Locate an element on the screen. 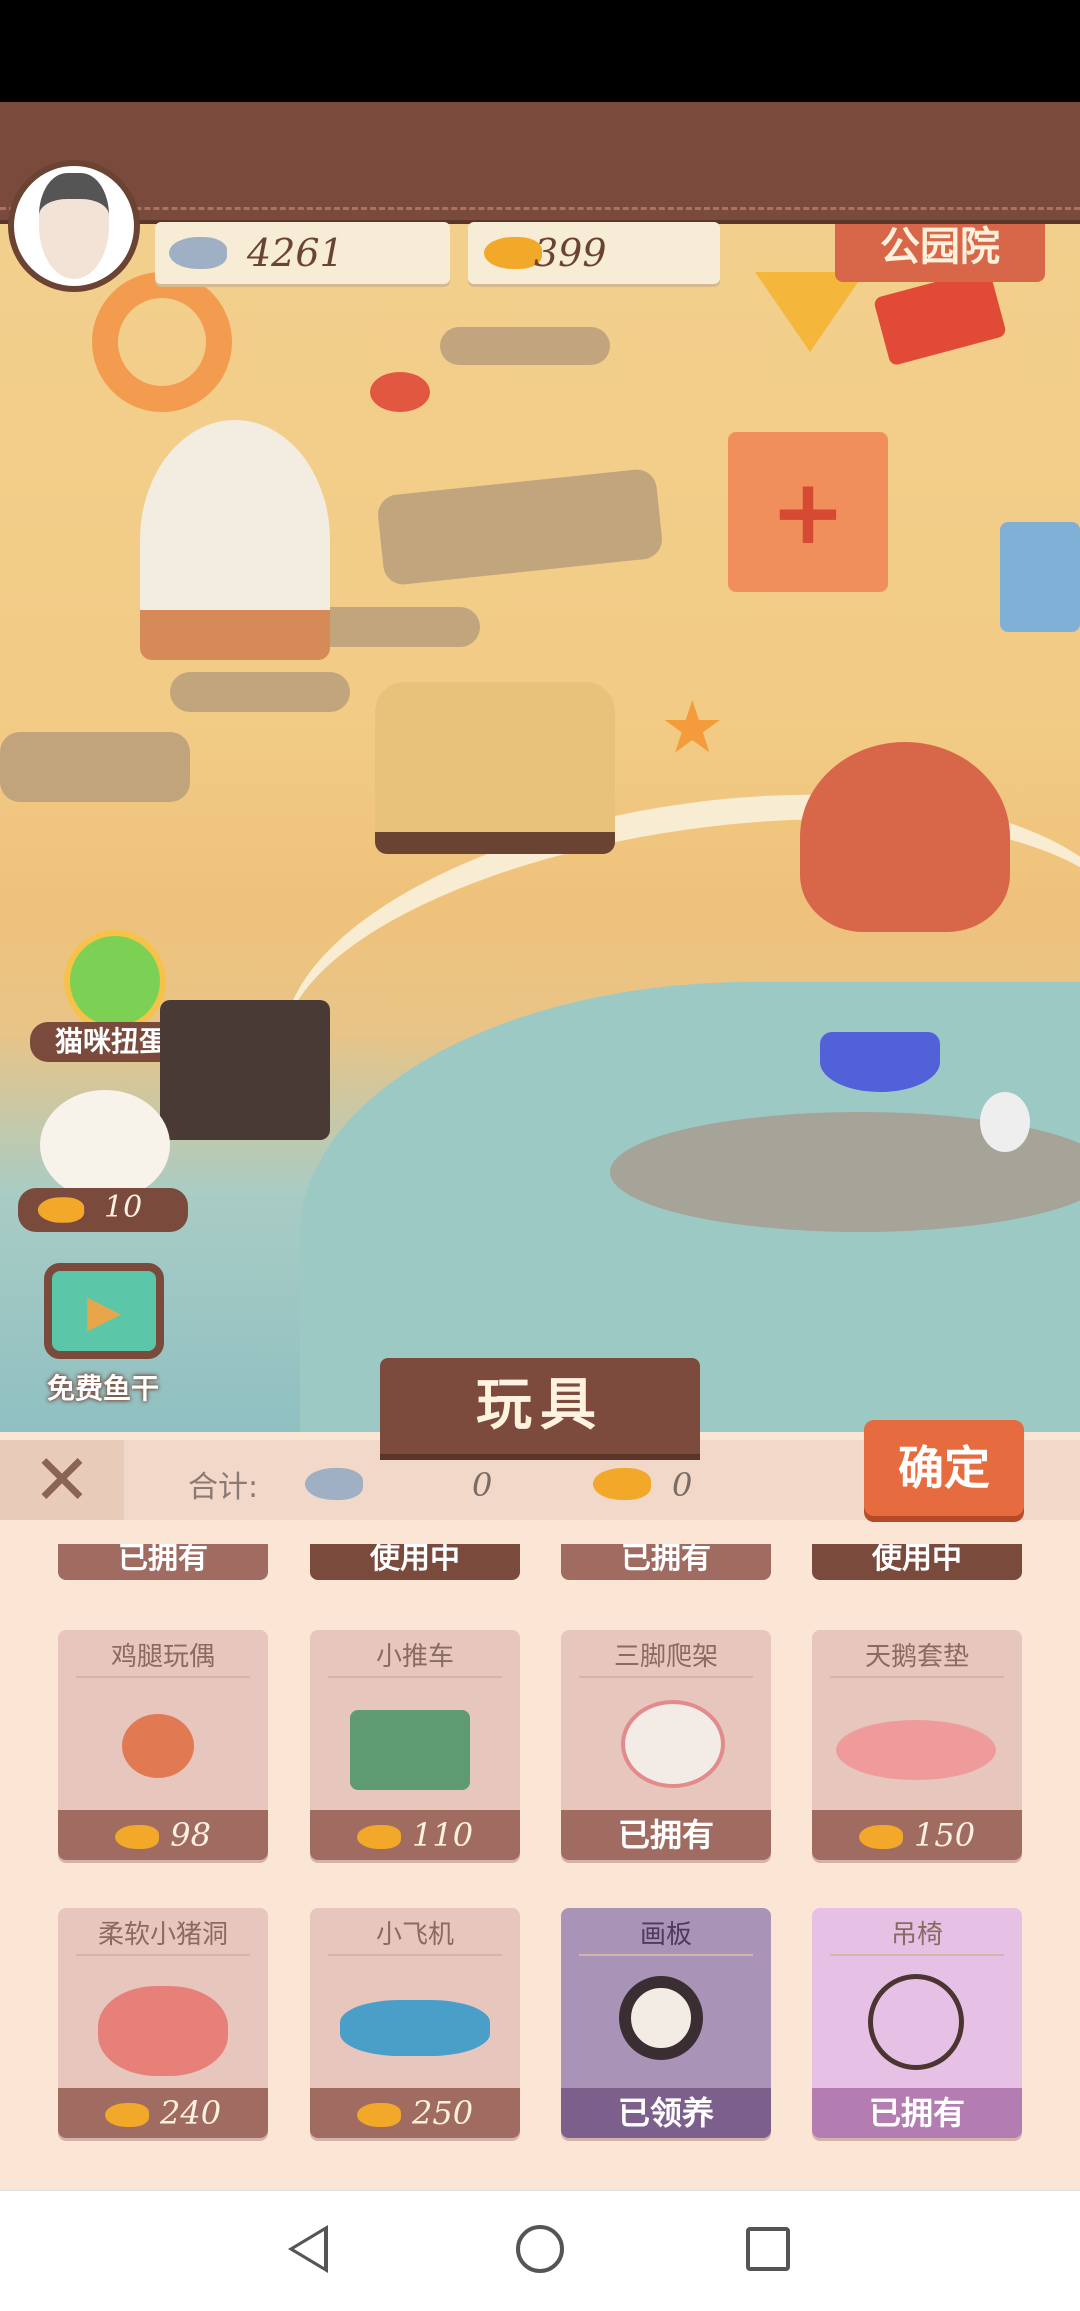  confirm-button: 确定 is located at coordinates (944, 1468).